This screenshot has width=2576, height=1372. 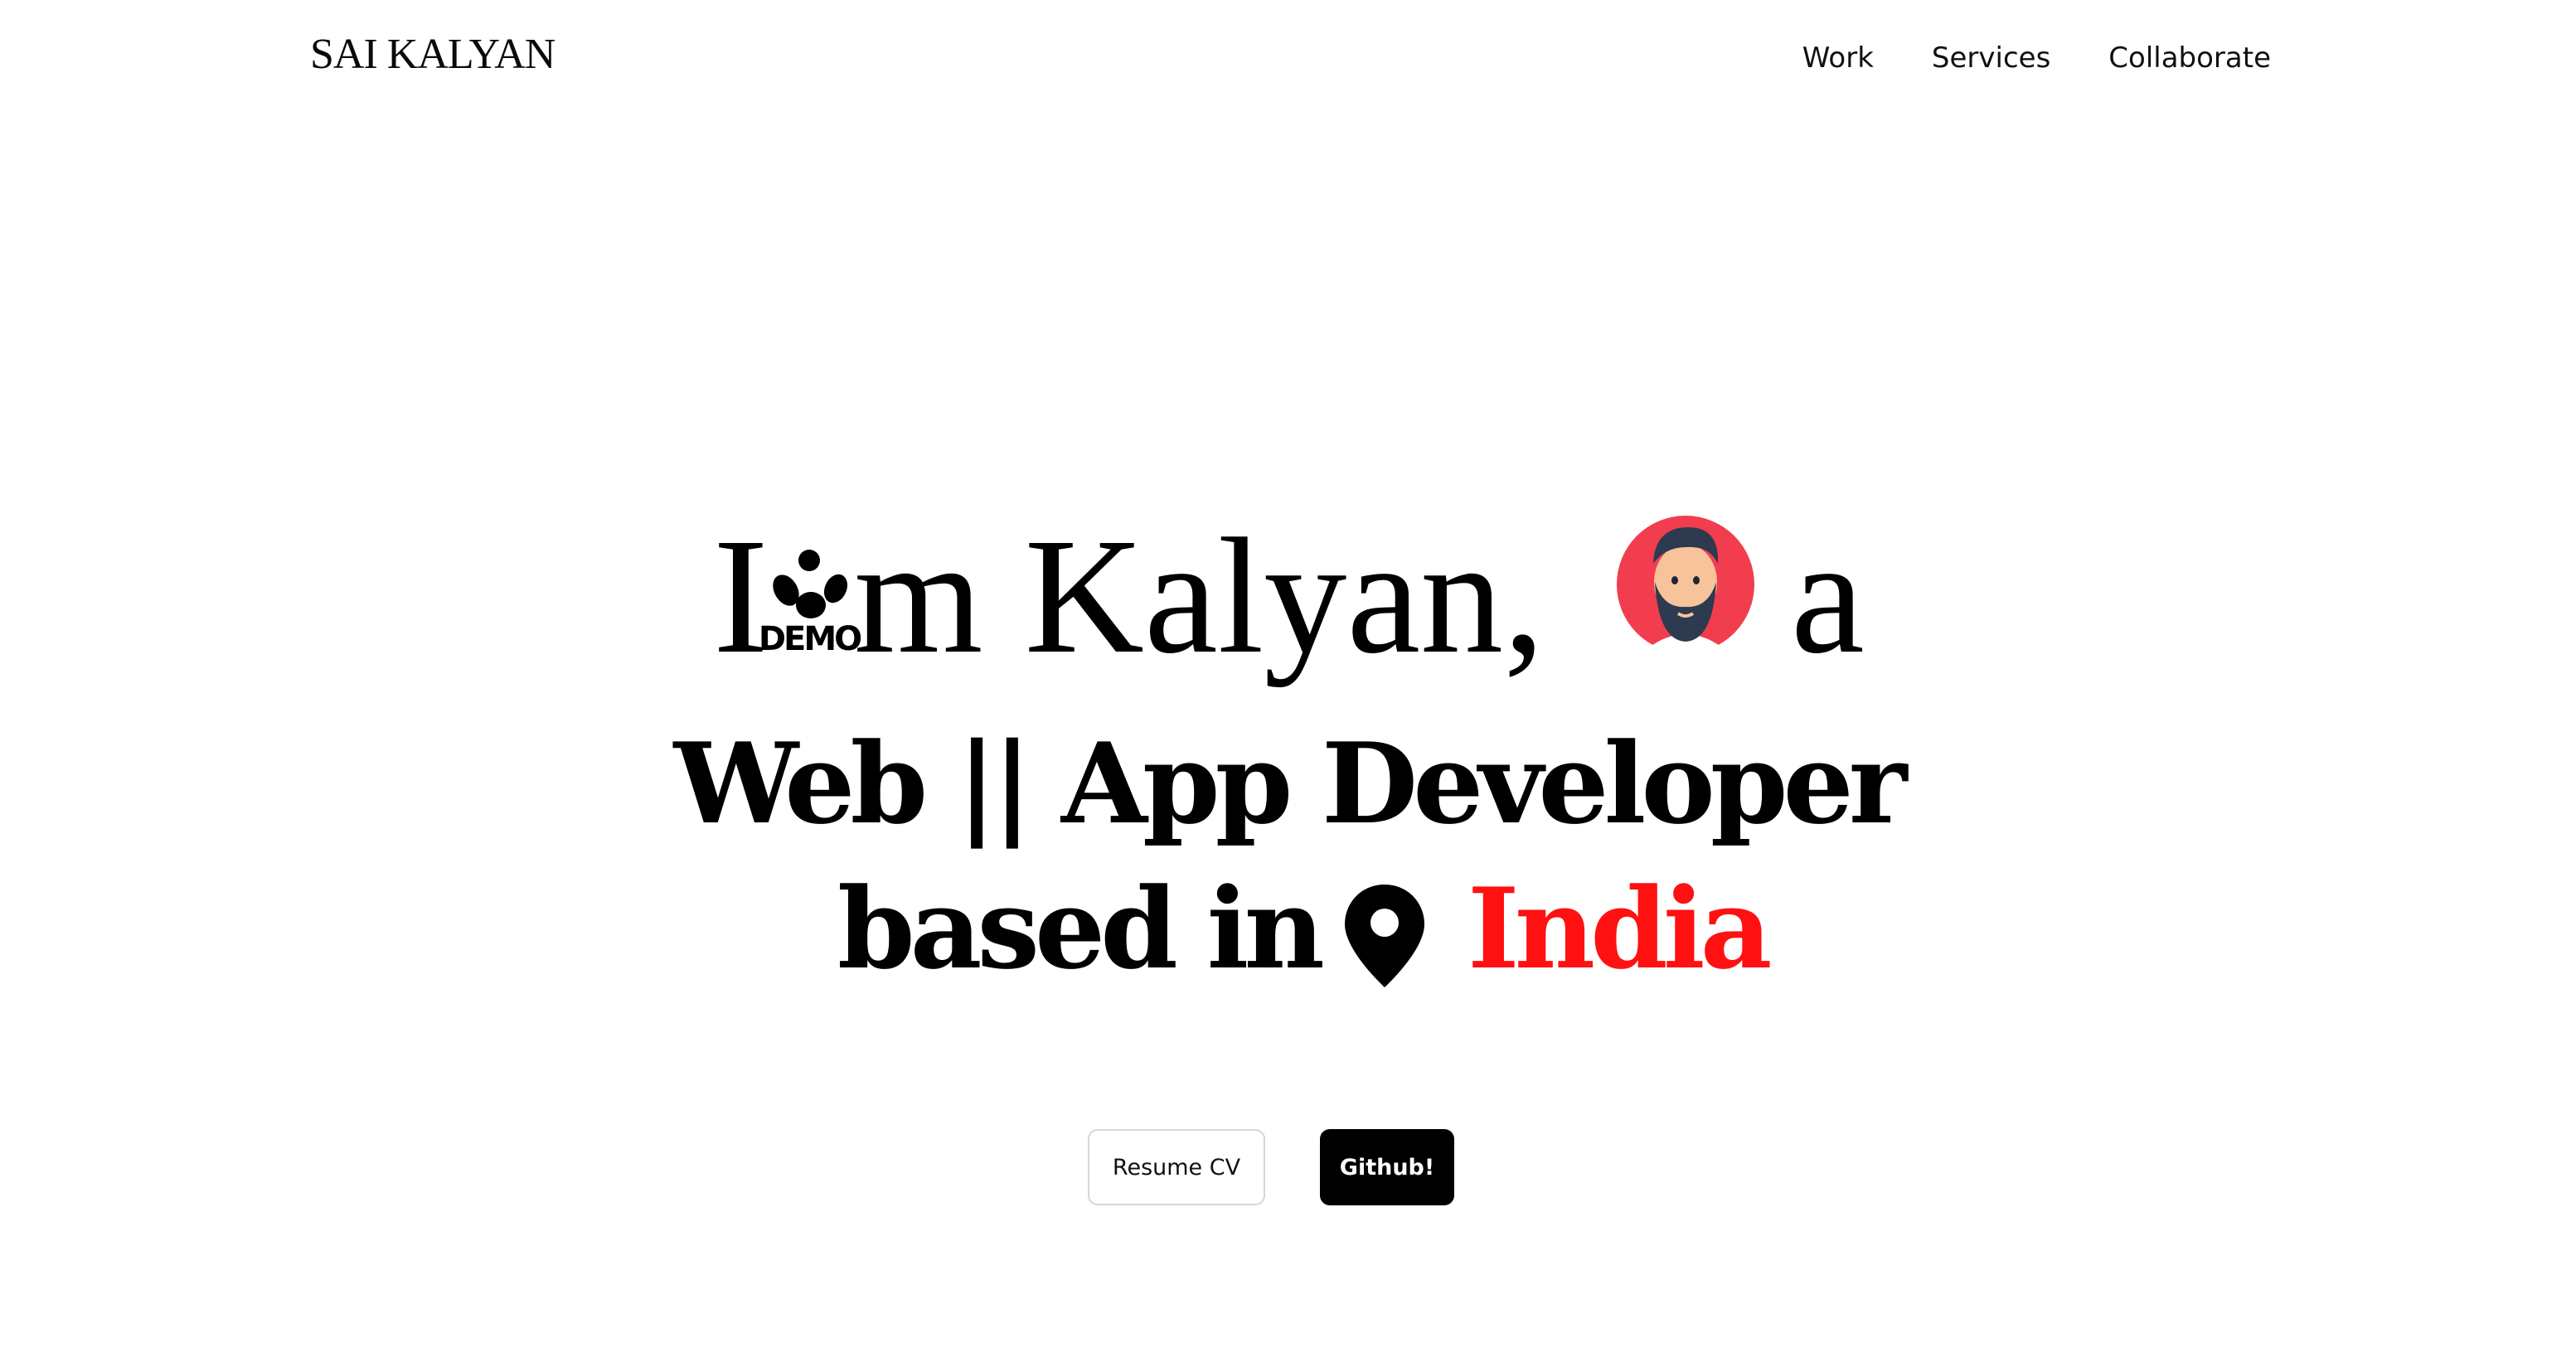 I want to click on nav-link-services: Services, so click(x=1991, y=58).